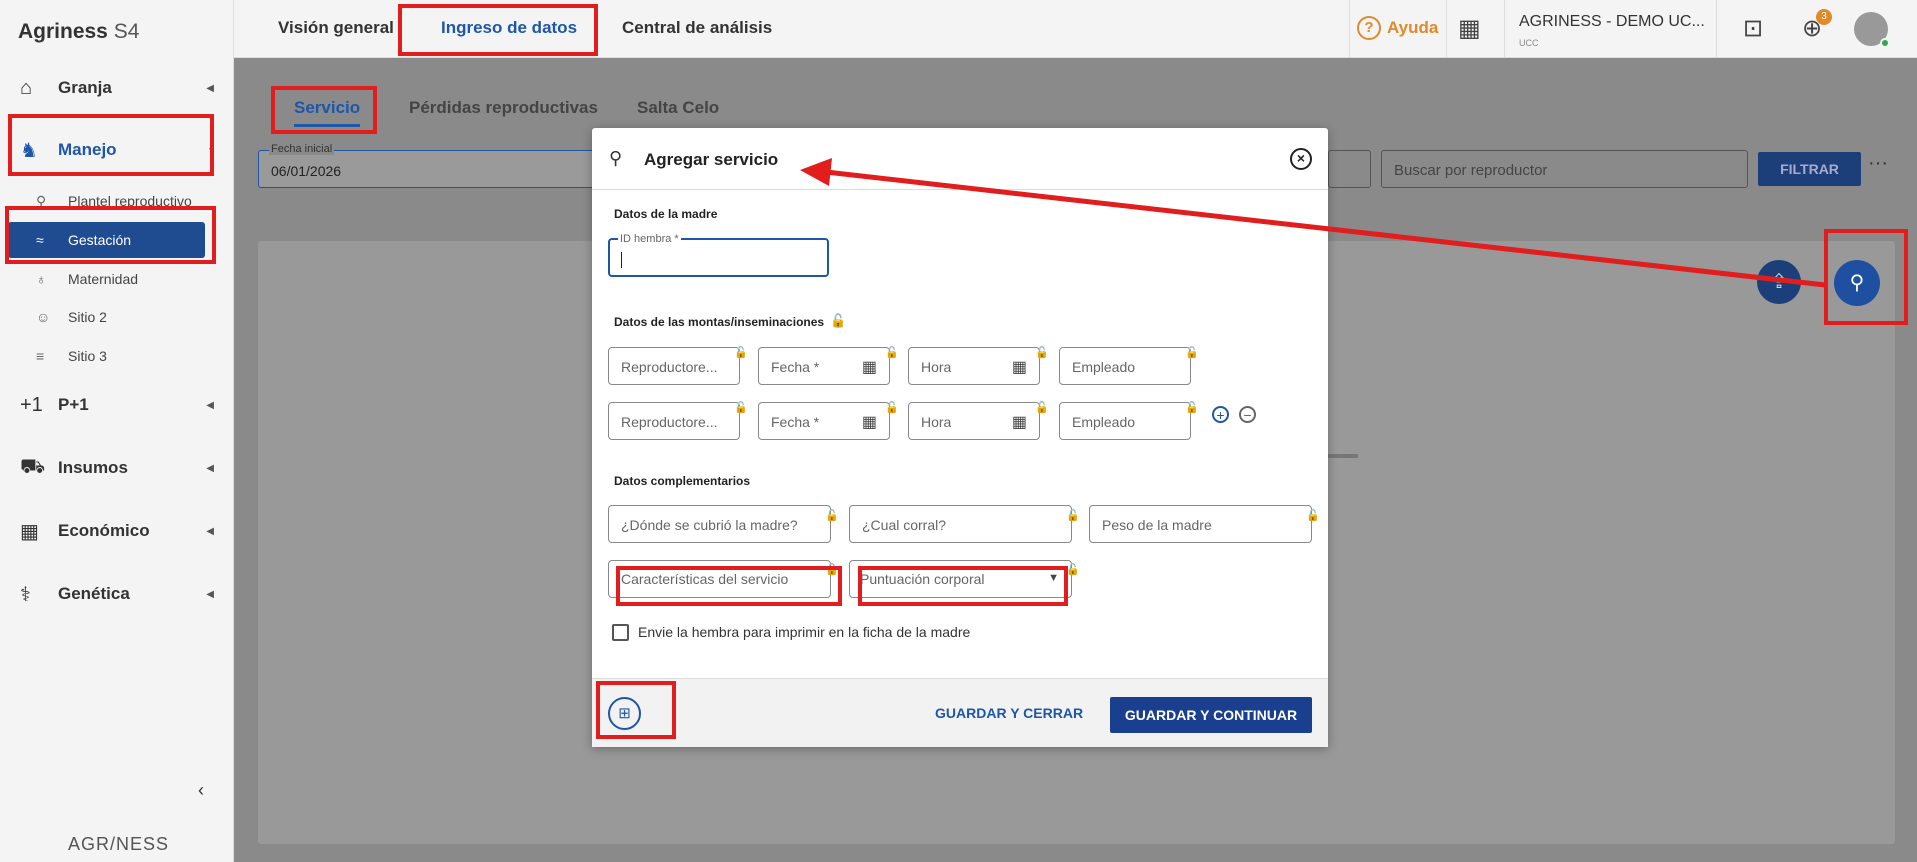 The height and width of the screenshot is (862, 1917). What do you see at coordinates (1313, 223) in the screenshot?
I see `annotation-arrow` at bounding box center [1313, 223].